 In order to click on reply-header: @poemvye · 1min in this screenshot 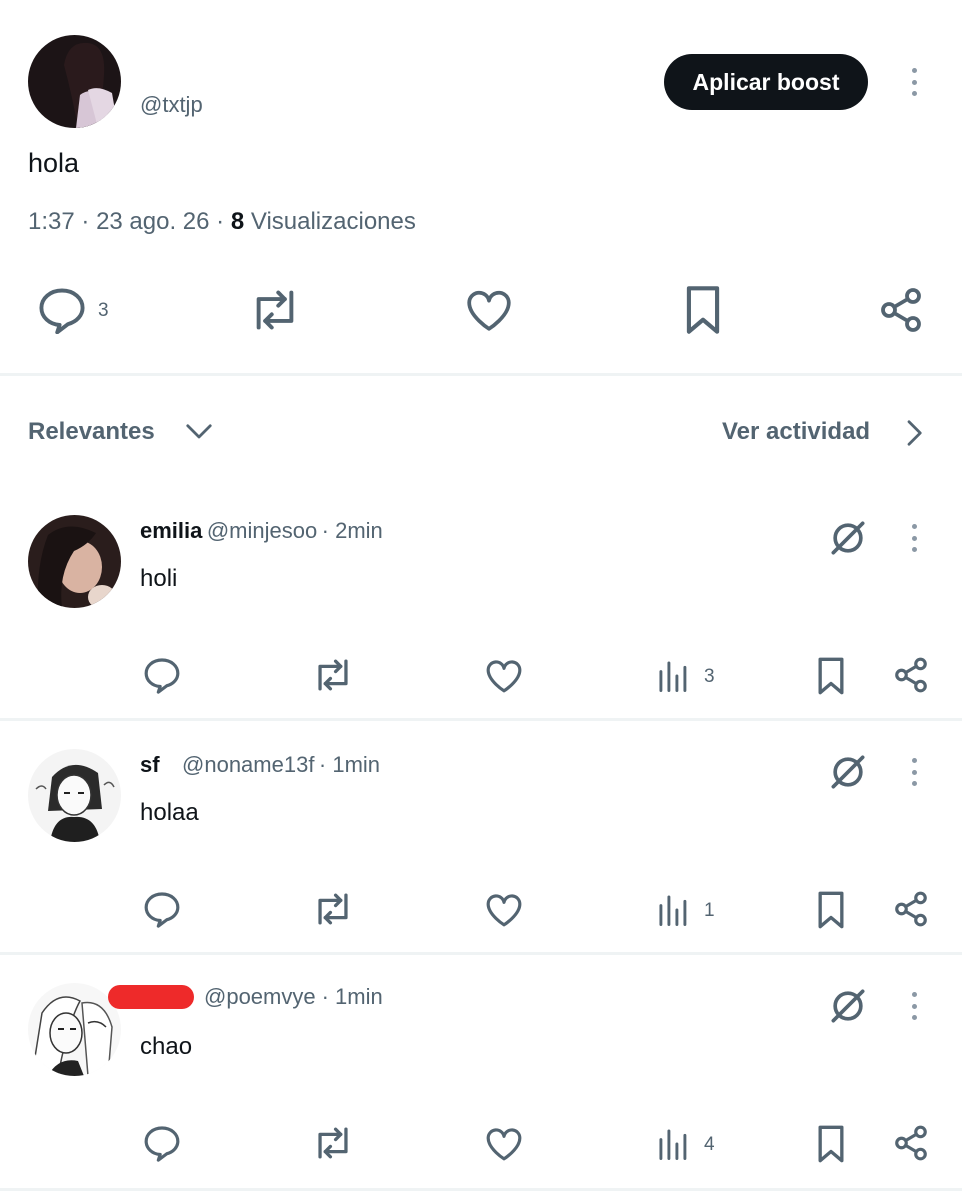, I will do `click(245, 997)`.